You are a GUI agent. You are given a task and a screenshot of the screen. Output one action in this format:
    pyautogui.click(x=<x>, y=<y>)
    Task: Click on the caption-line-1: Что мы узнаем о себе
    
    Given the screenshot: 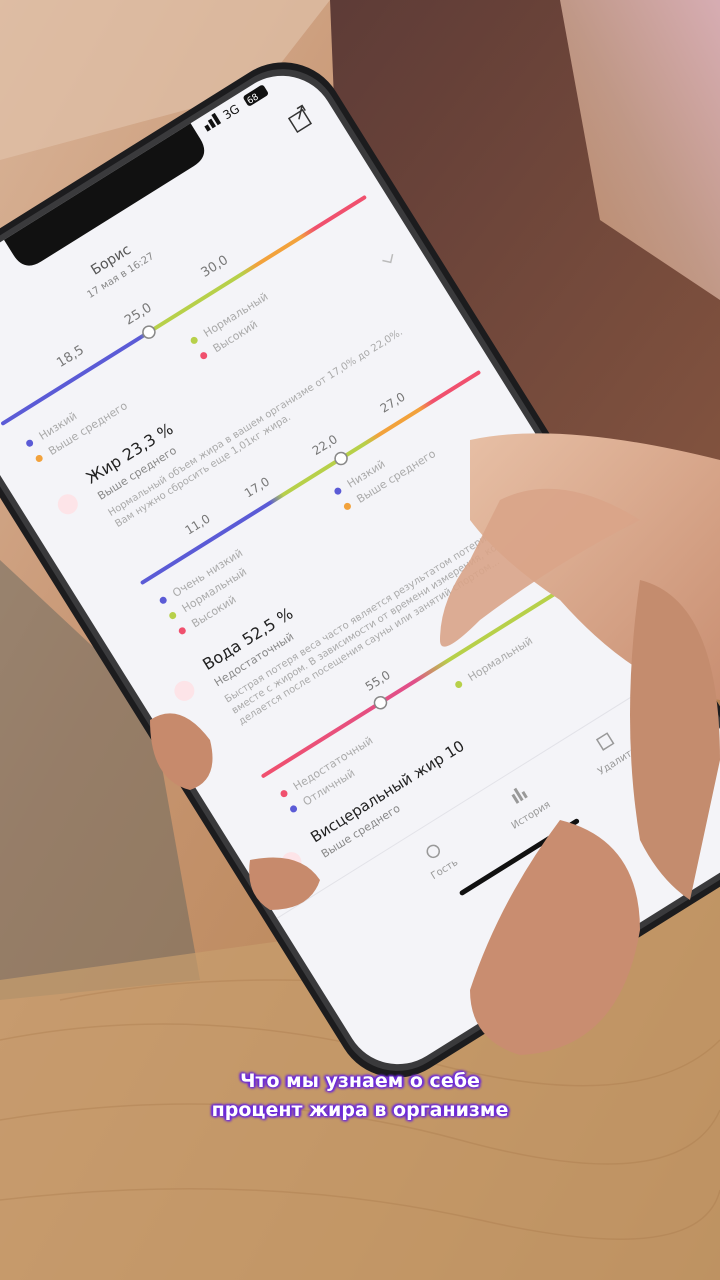 What is the action you would take?
    pyautogui.click(x=360, y=1081)
    